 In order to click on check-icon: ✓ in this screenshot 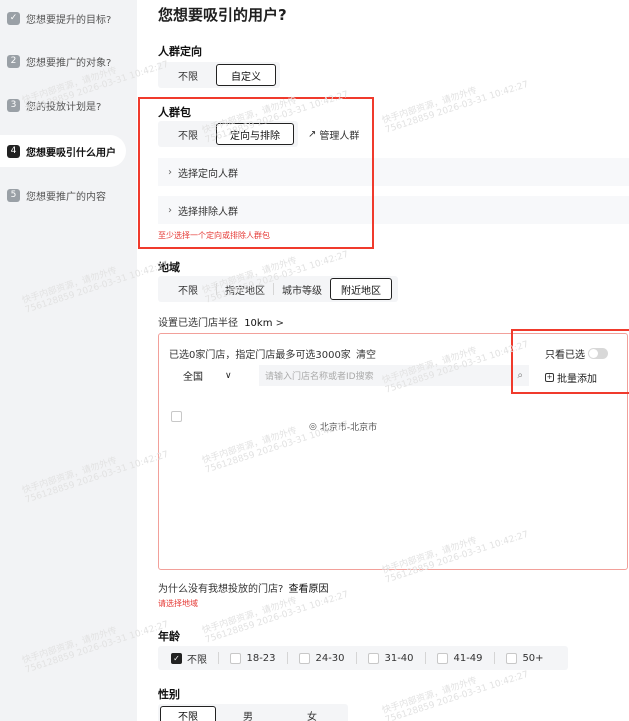, I will do `click(13, 18)`.